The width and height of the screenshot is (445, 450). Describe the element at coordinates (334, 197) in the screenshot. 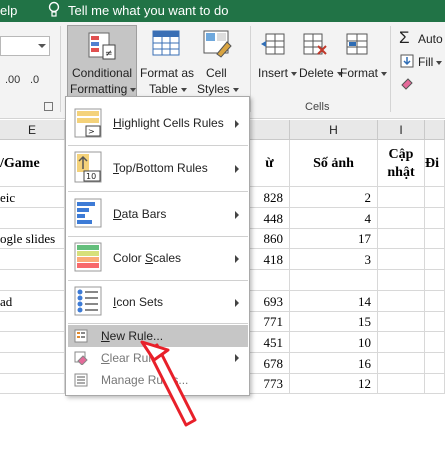

I see `cell-photo-count: 2` at that location.